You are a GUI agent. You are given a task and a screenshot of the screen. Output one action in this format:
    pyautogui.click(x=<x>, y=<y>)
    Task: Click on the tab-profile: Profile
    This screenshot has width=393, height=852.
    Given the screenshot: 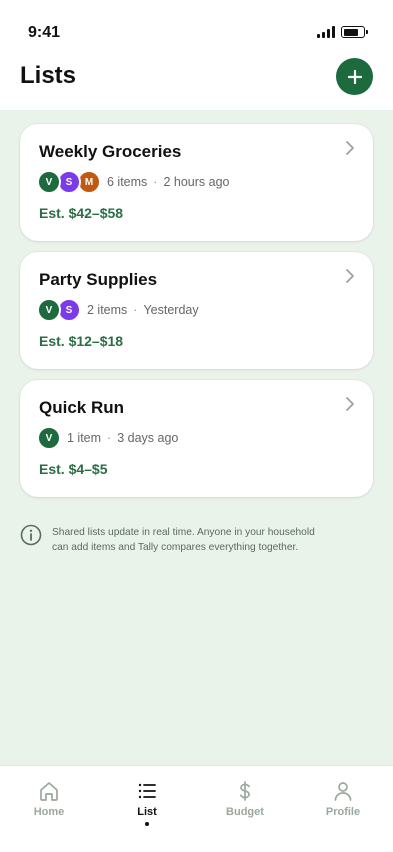 What is the action you would take?
    pyautogui.click(x=343, y=799)
    